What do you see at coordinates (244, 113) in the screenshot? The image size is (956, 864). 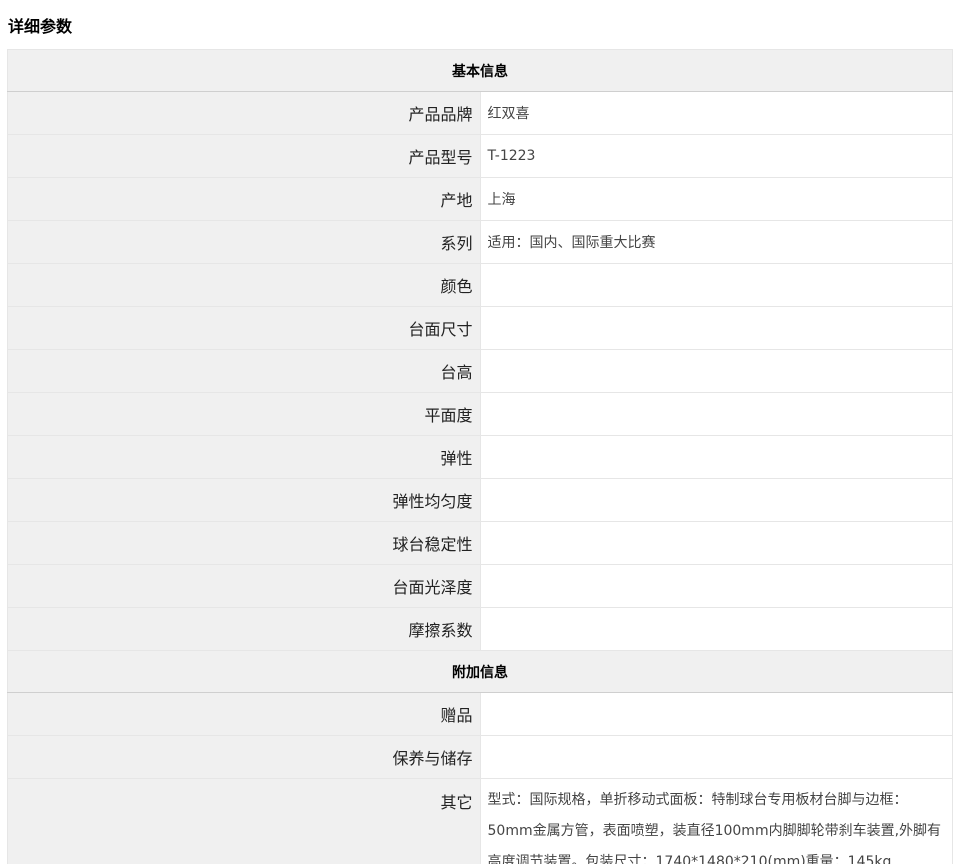 I see `row-label: 产品品牌` at bounding box center [244, 113].